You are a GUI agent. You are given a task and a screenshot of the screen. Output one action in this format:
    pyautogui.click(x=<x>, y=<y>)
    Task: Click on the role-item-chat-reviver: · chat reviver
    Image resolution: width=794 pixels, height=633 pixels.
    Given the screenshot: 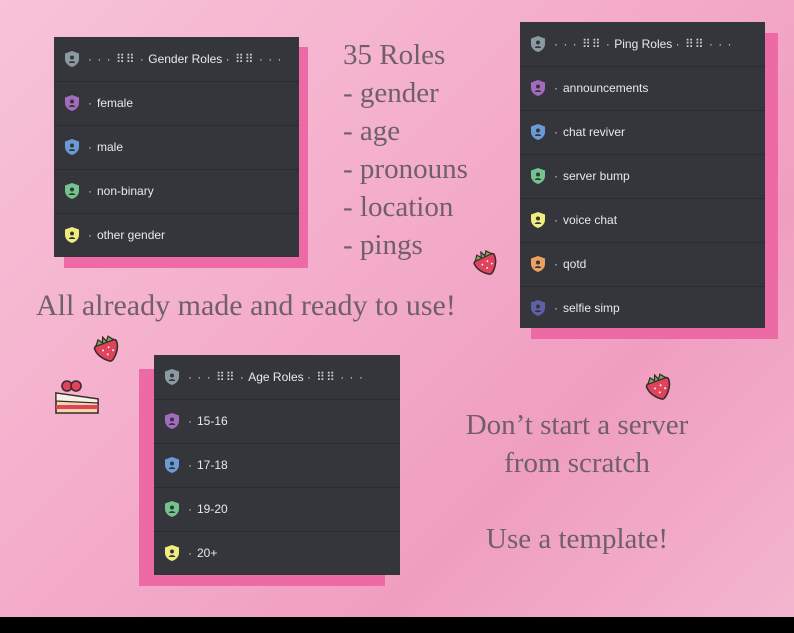 What is the action you would take?
    pyautogui.click(x=642, y=132)
    